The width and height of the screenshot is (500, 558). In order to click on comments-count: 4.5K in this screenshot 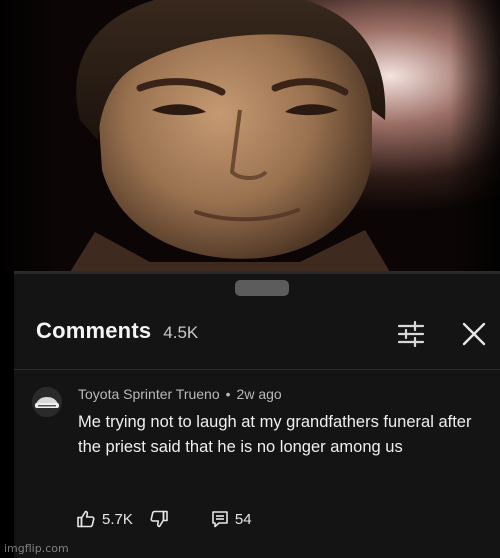, I will do `click(181, 332)`.